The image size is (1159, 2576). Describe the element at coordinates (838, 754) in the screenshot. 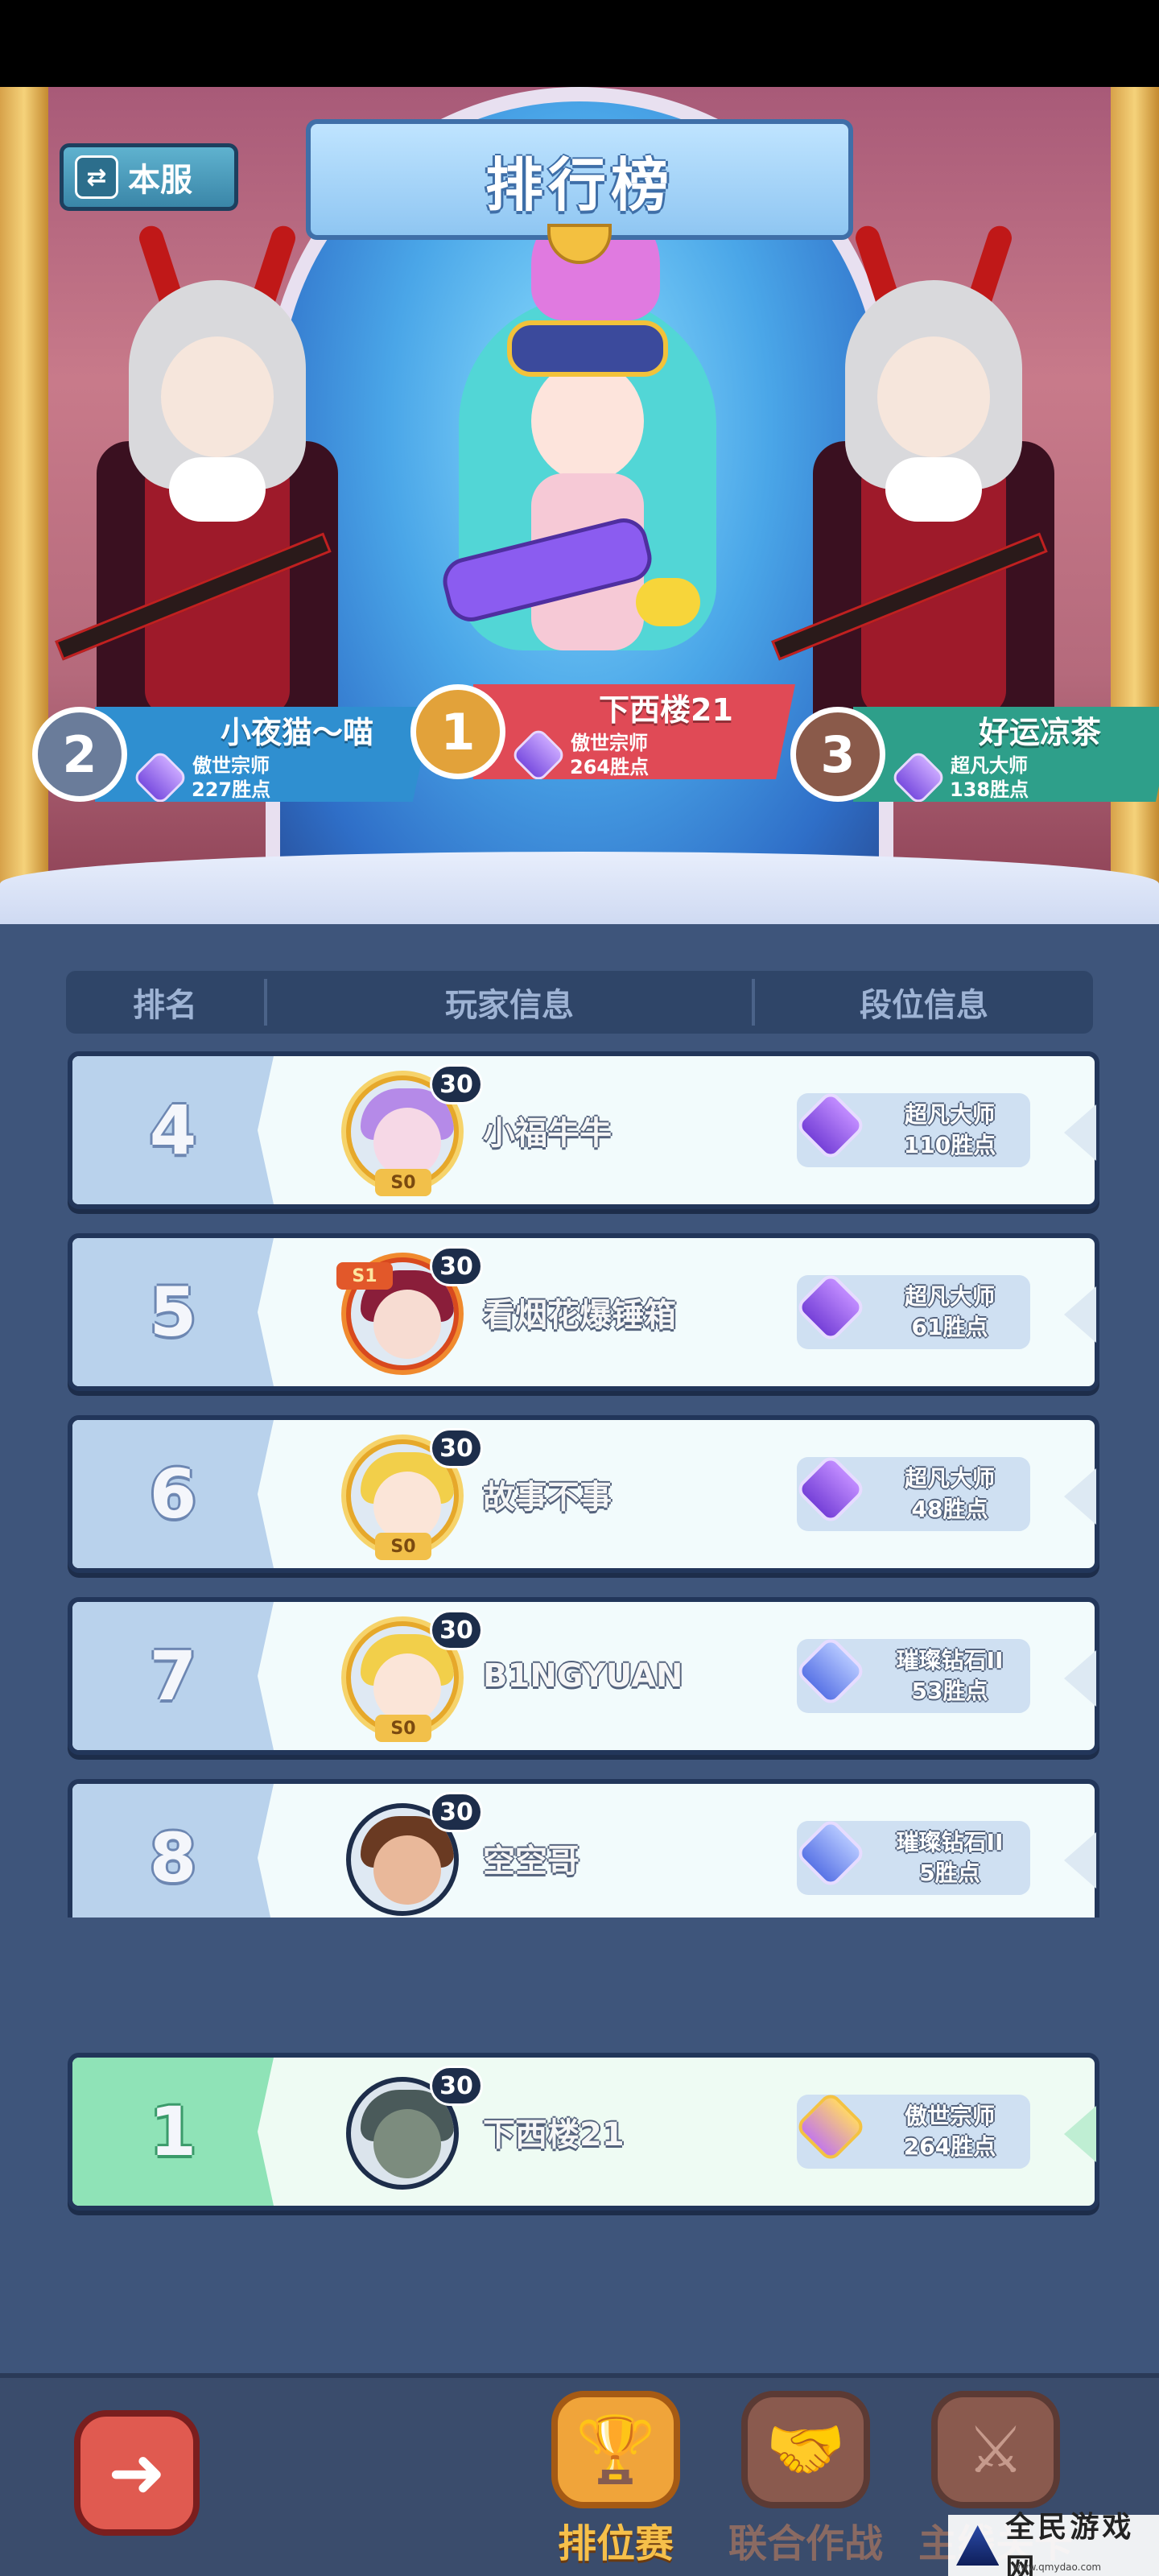

I see `rank-medal-3: 3` at that location.